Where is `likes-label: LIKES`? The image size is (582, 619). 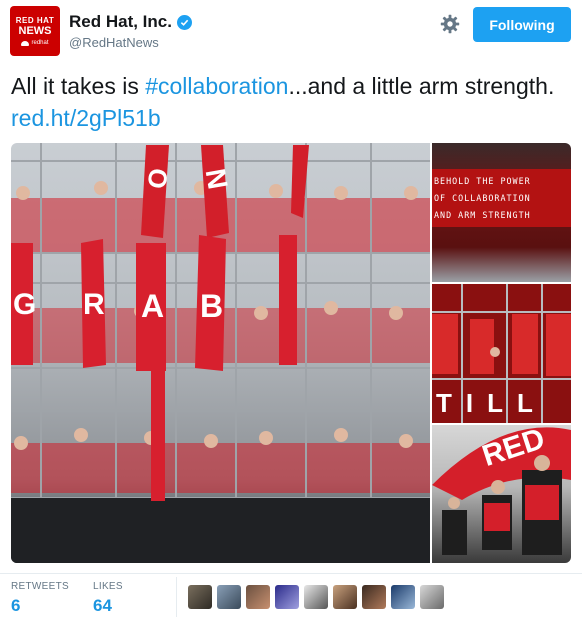
likes-label: LIKES is located at coordinates (108, 586).